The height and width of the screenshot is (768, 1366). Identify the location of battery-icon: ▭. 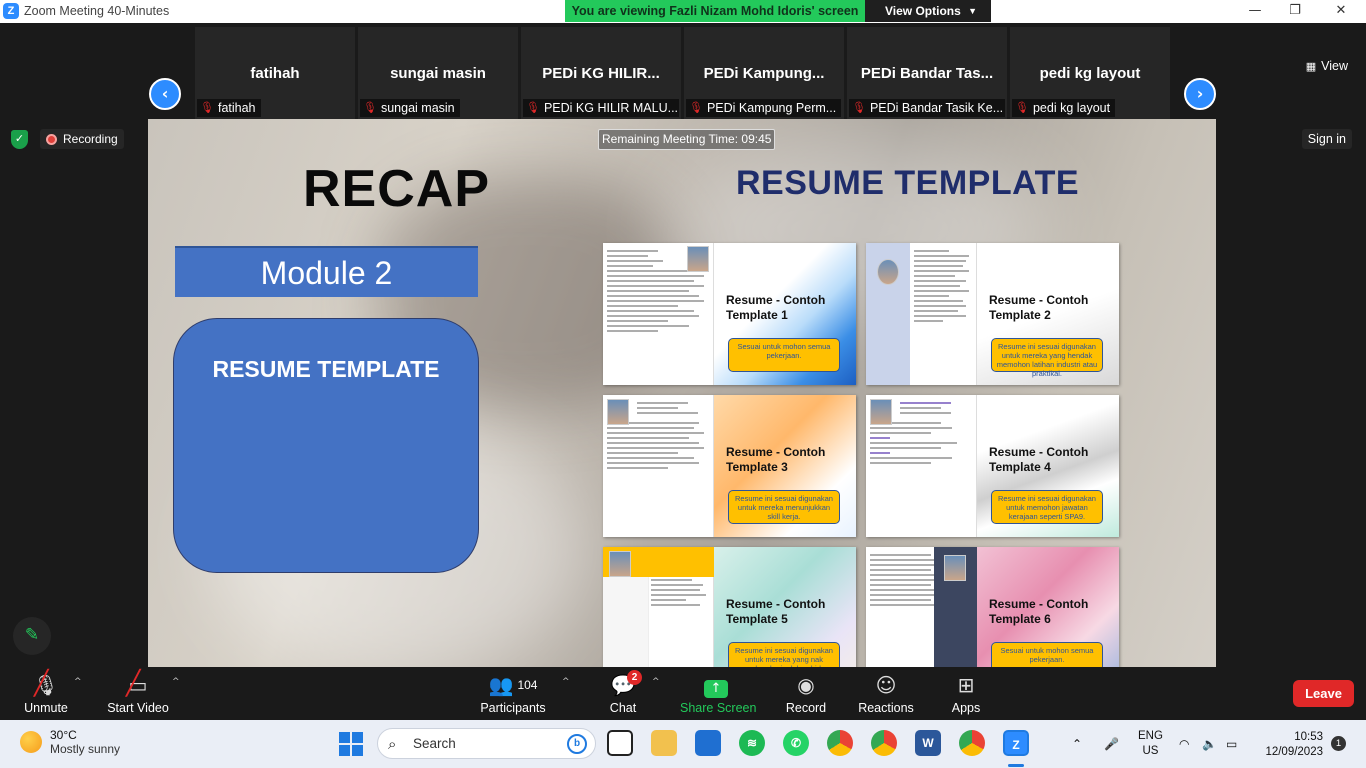
(1231, 744).